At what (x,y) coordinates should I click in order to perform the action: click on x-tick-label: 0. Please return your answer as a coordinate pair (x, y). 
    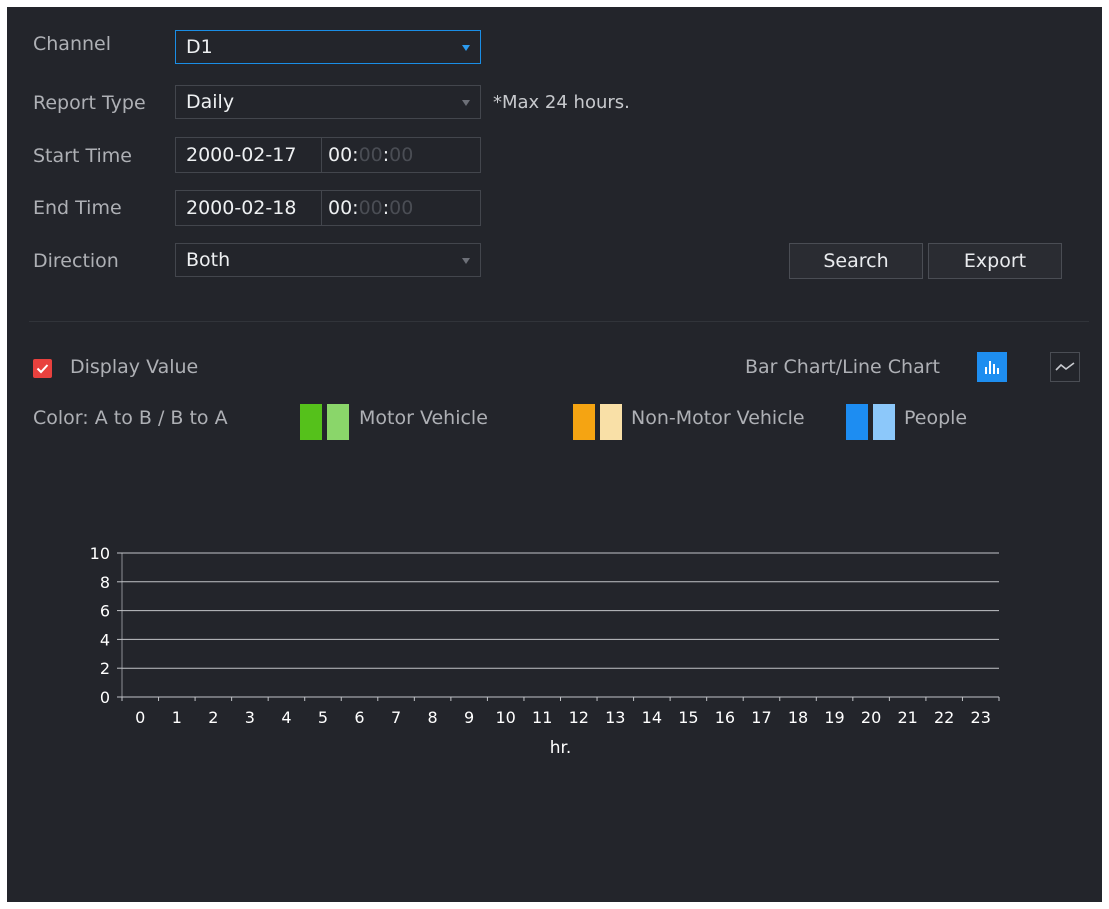
    Looking at the image, I should click on (140, 717).